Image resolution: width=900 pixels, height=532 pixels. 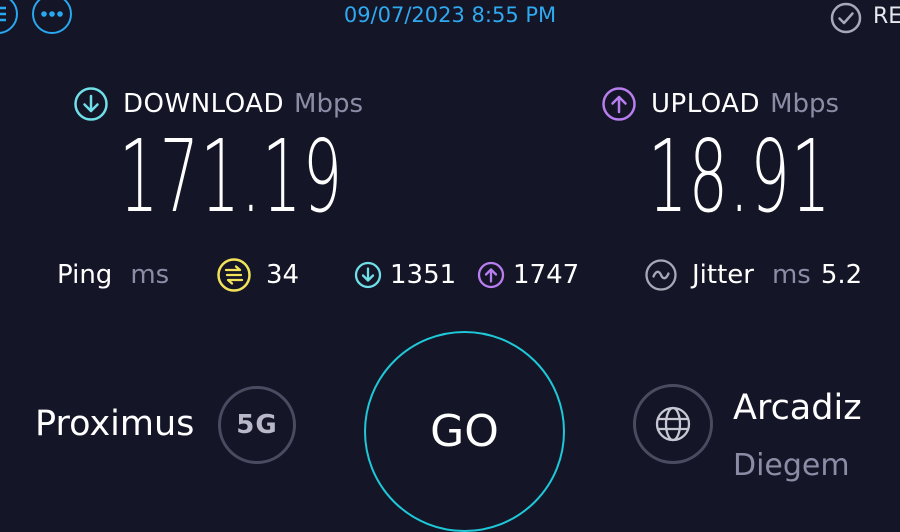 What do you see at coordinates (464, 431) in the screenshot?
I see `go-button: GO` at bounding box center [464, 431].